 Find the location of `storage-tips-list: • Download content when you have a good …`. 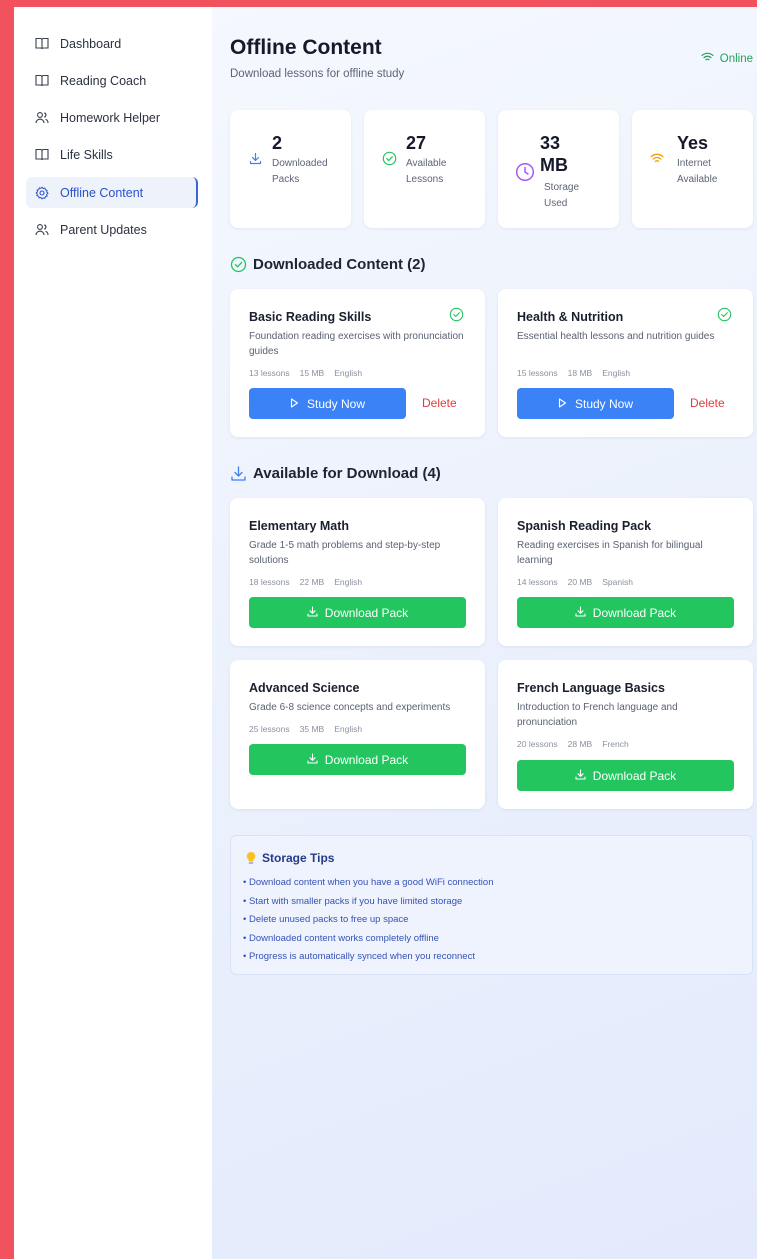

storage-tips-list: • Download content when you have a good … is located at coordinates (368, 920).